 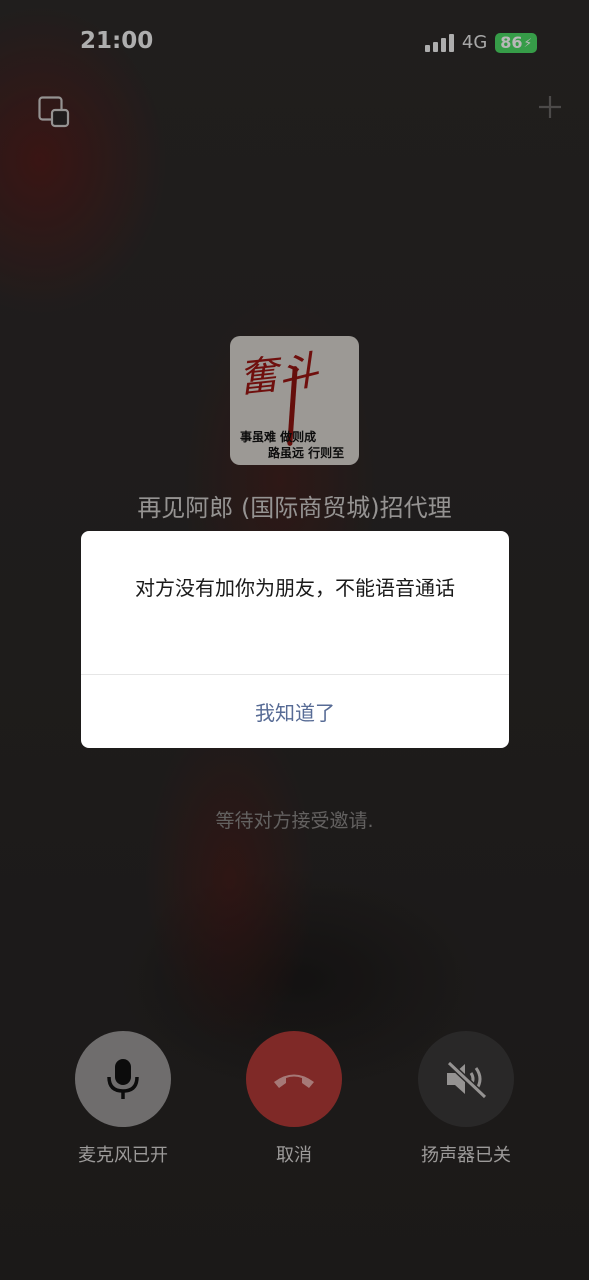 What do you see at coordinates (295, 711) in the screenshot?
I see `dialog-confirm-button: 我知道了` at bounding box center [295, 711].